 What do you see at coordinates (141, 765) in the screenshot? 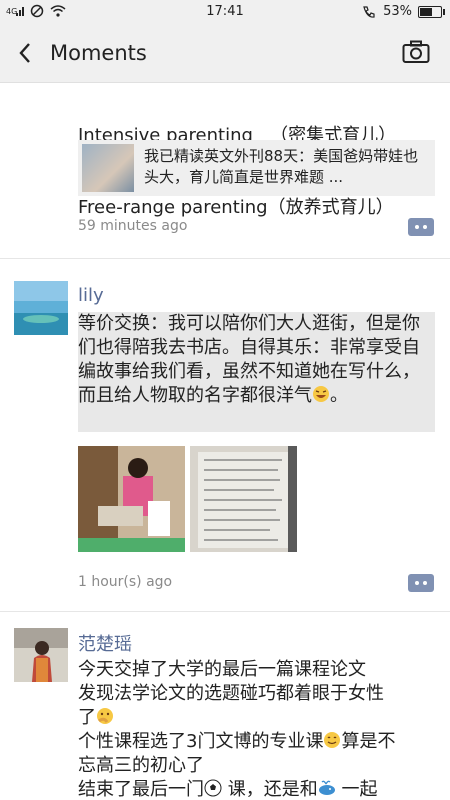
I see `post-text-line: 忘高三的初心了` at bounding box center [141, 765].